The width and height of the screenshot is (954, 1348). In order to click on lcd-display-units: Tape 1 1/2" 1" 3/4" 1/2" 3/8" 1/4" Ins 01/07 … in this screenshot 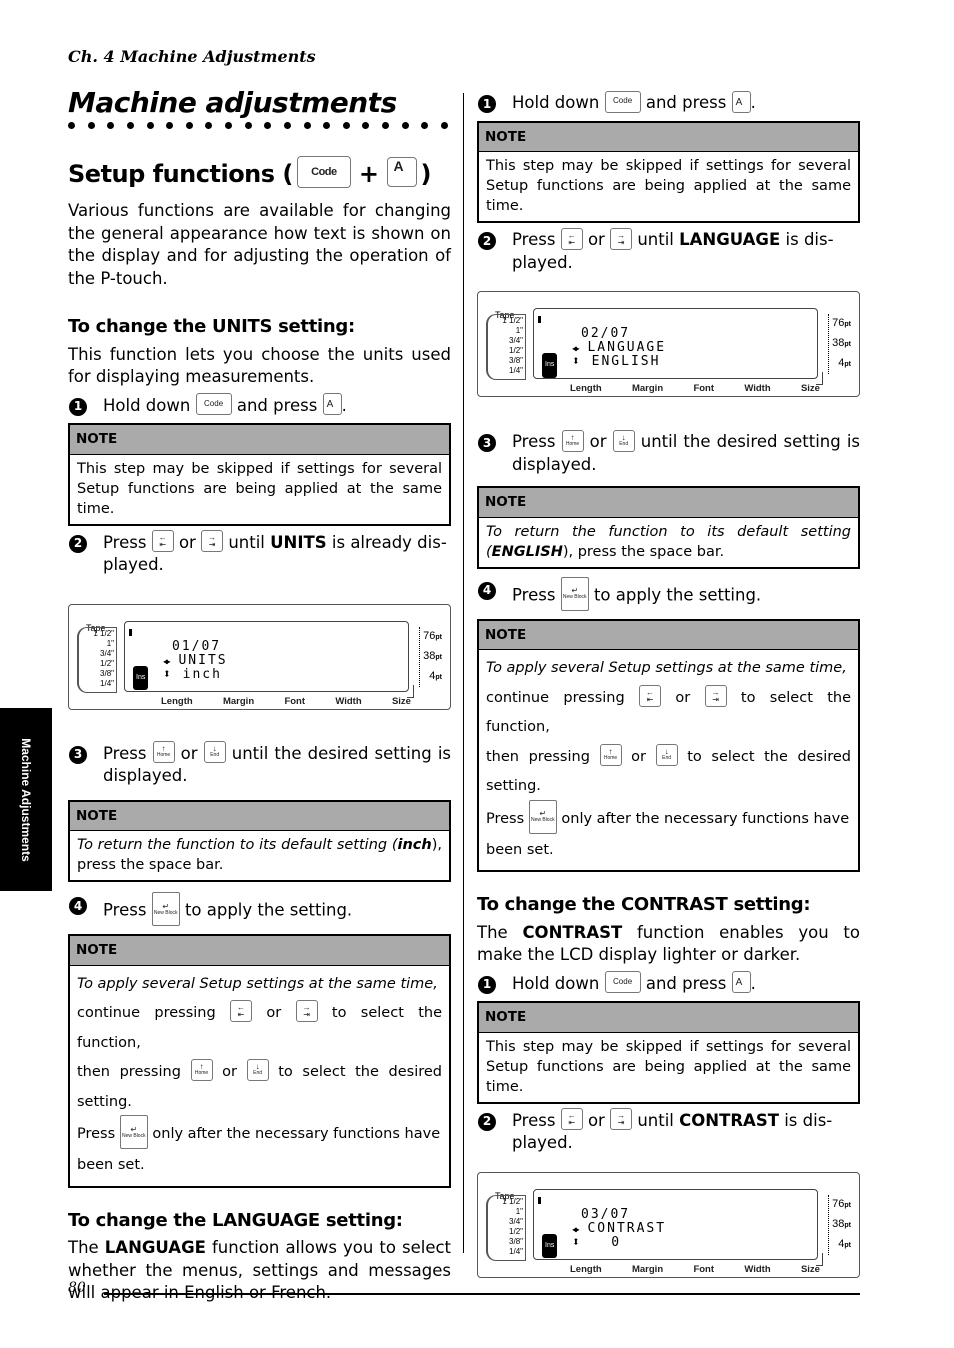, I will do `click(259, 656)`.